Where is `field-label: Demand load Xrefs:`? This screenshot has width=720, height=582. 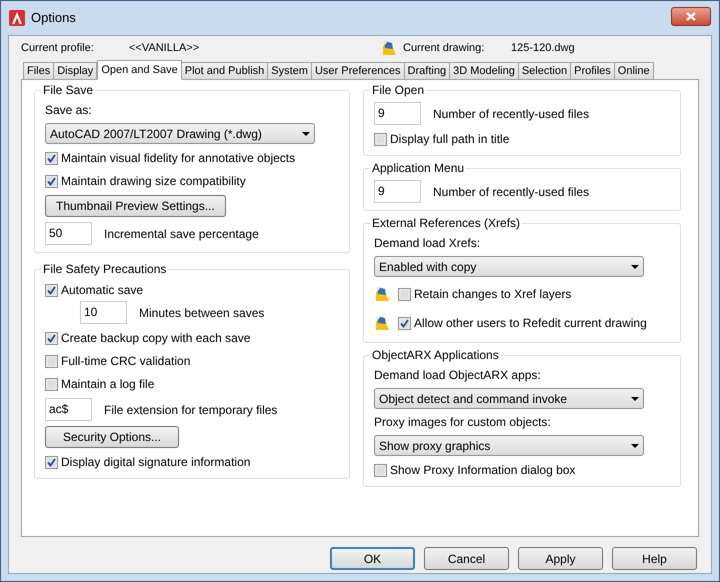 field-label: Demand load Xrefs: is located at coordinates (428, 243).